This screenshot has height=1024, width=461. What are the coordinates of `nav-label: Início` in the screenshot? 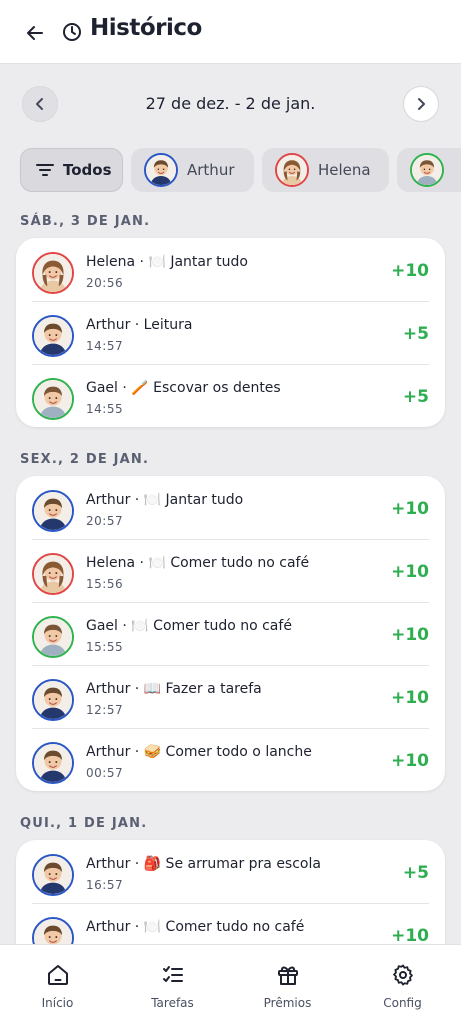 It's located at (57, 1003).